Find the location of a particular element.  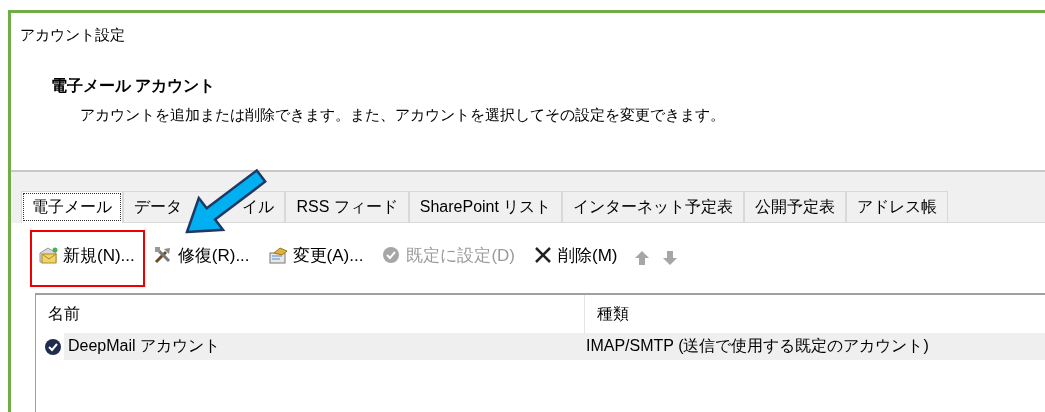

table-cell-text: DeepMail アカウント is located at coordinates (144, 346).